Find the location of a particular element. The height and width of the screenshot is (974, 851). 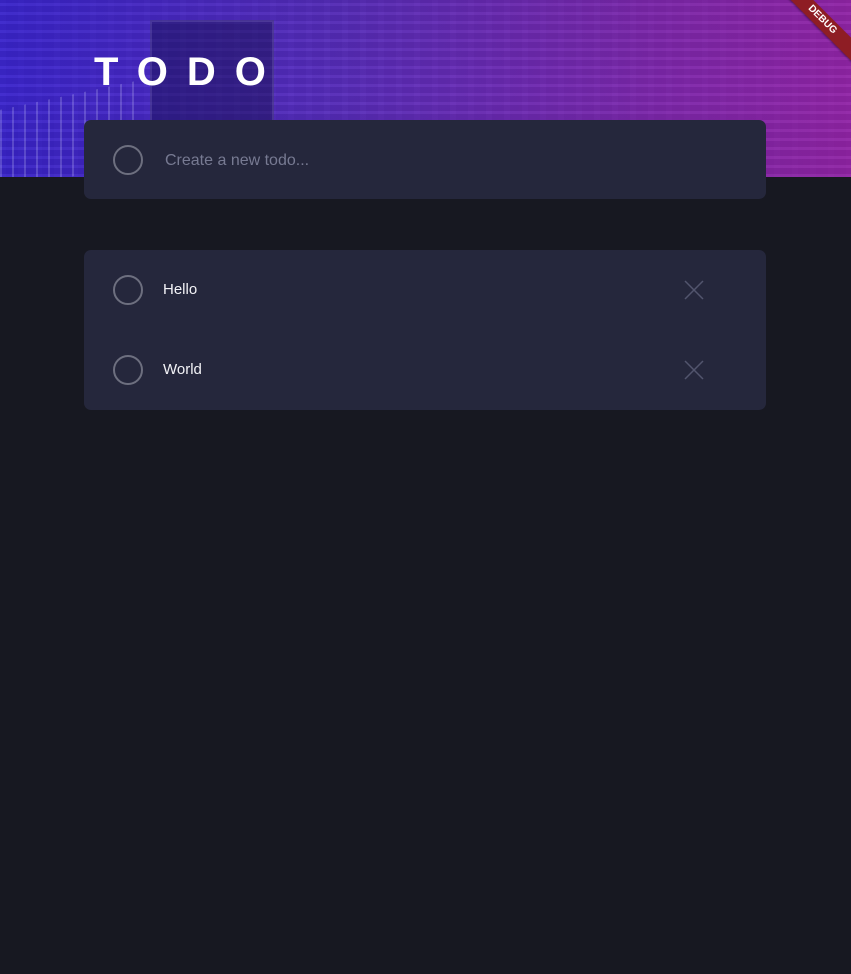

app-title: TODO is located at coordinates (189, 72).